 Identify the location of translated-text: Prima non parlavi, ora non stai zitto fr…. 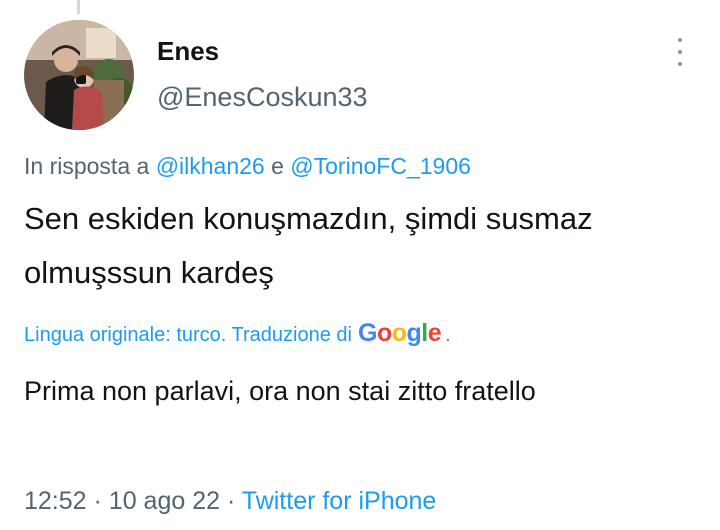
(280, 391).